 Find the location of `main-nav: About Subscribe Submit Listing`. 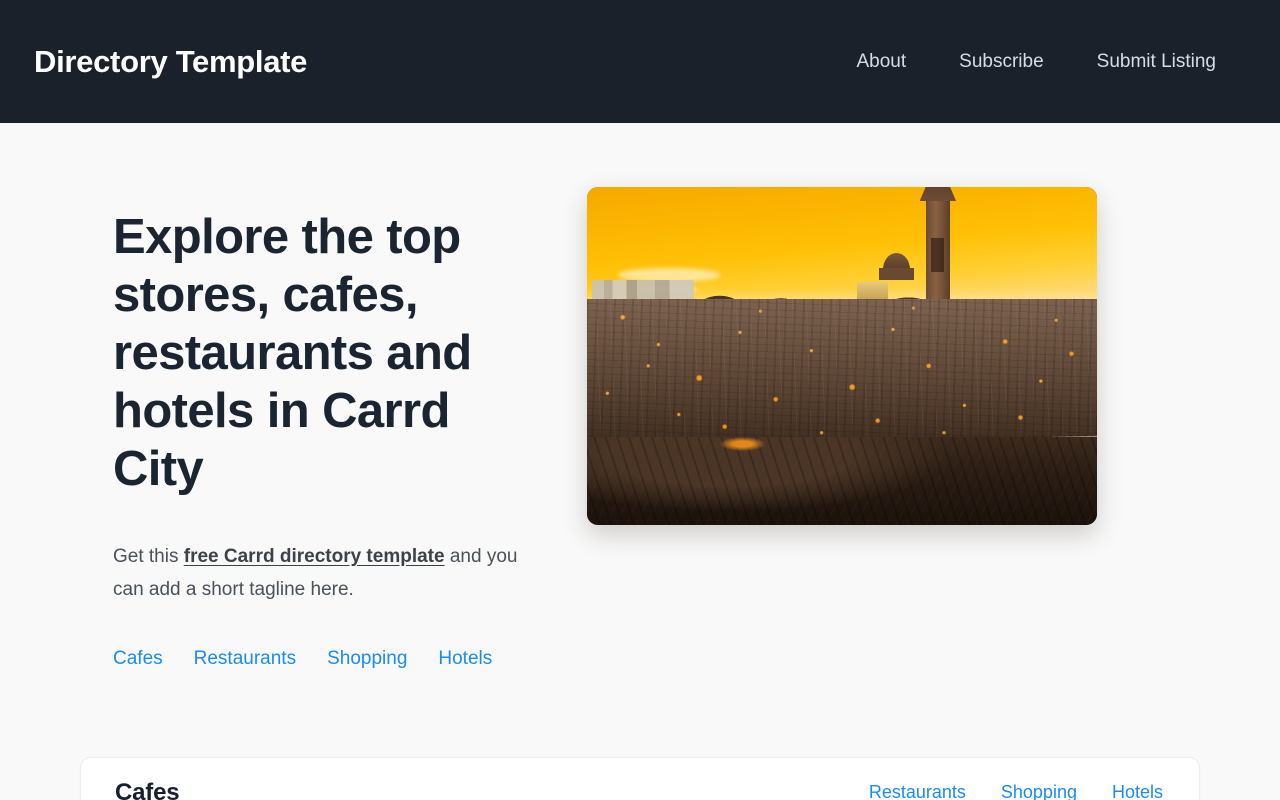

main-nav: About Subscribe Submit Listing is located at coordinates (1037, 62).